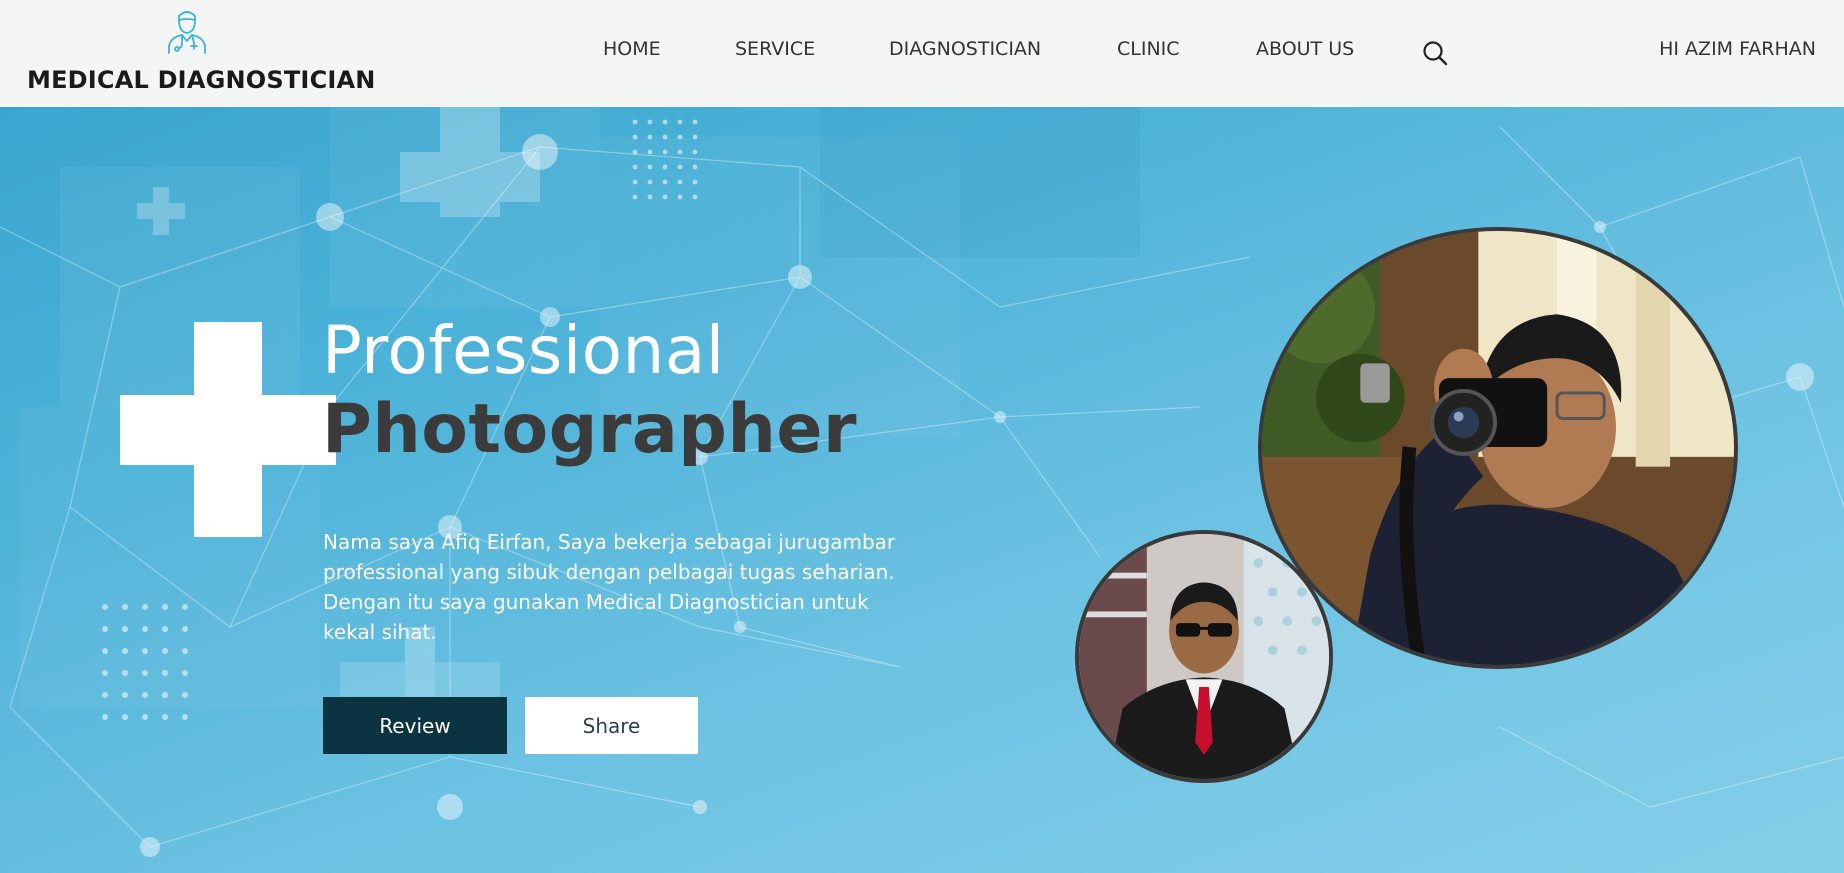 The height and width of the screenshot is (873, 1844). Describe the element at coordinates (523, 350) in the screenshot. I see `hero-title-line1: Professional` at that location.